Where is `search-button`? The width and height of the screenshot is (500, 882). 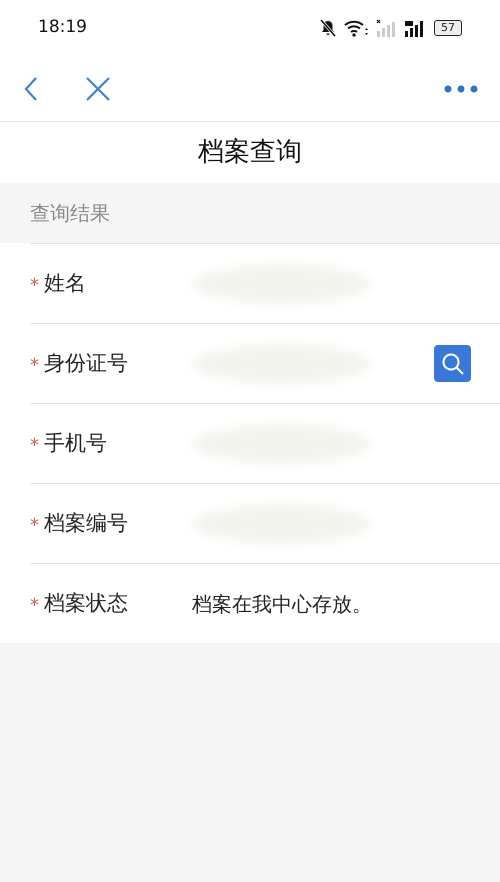
search-button is located at coordinates (452, 363).